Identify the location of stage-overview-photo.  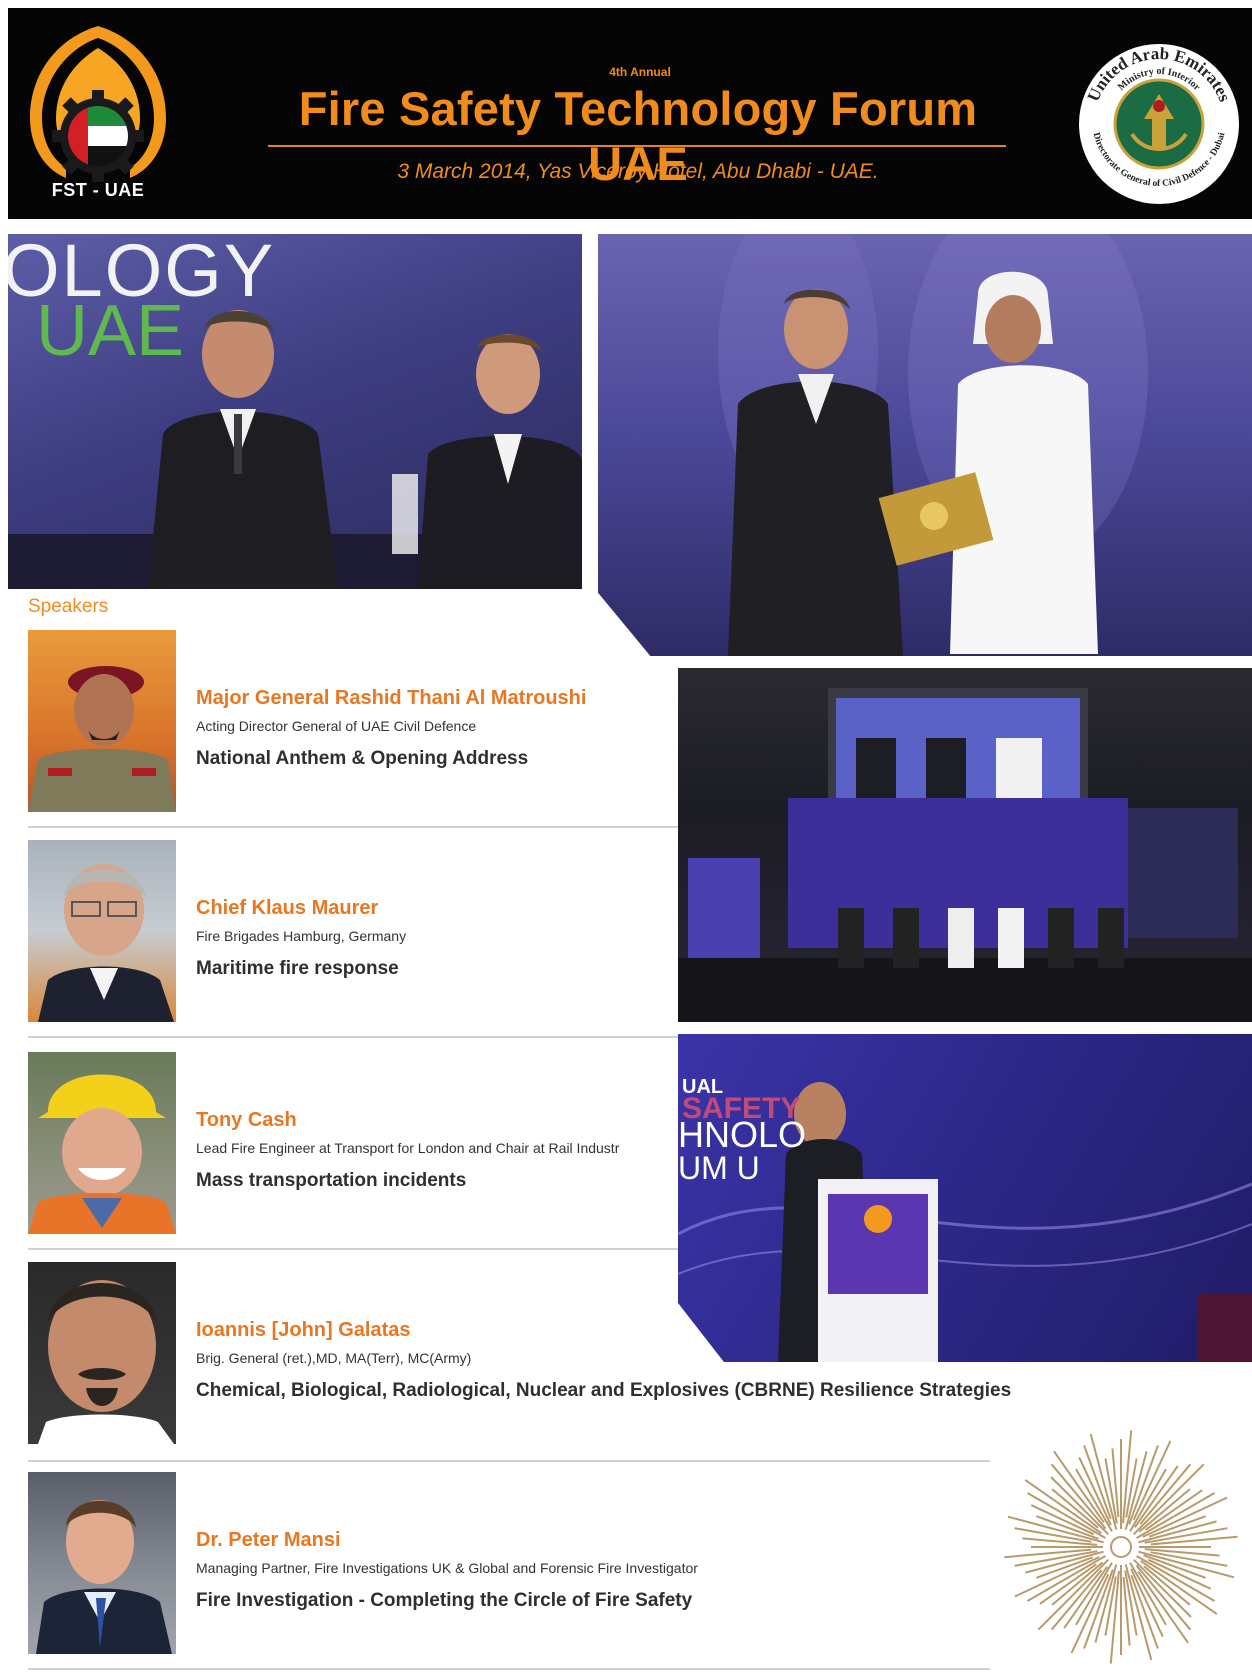
(965, 845).